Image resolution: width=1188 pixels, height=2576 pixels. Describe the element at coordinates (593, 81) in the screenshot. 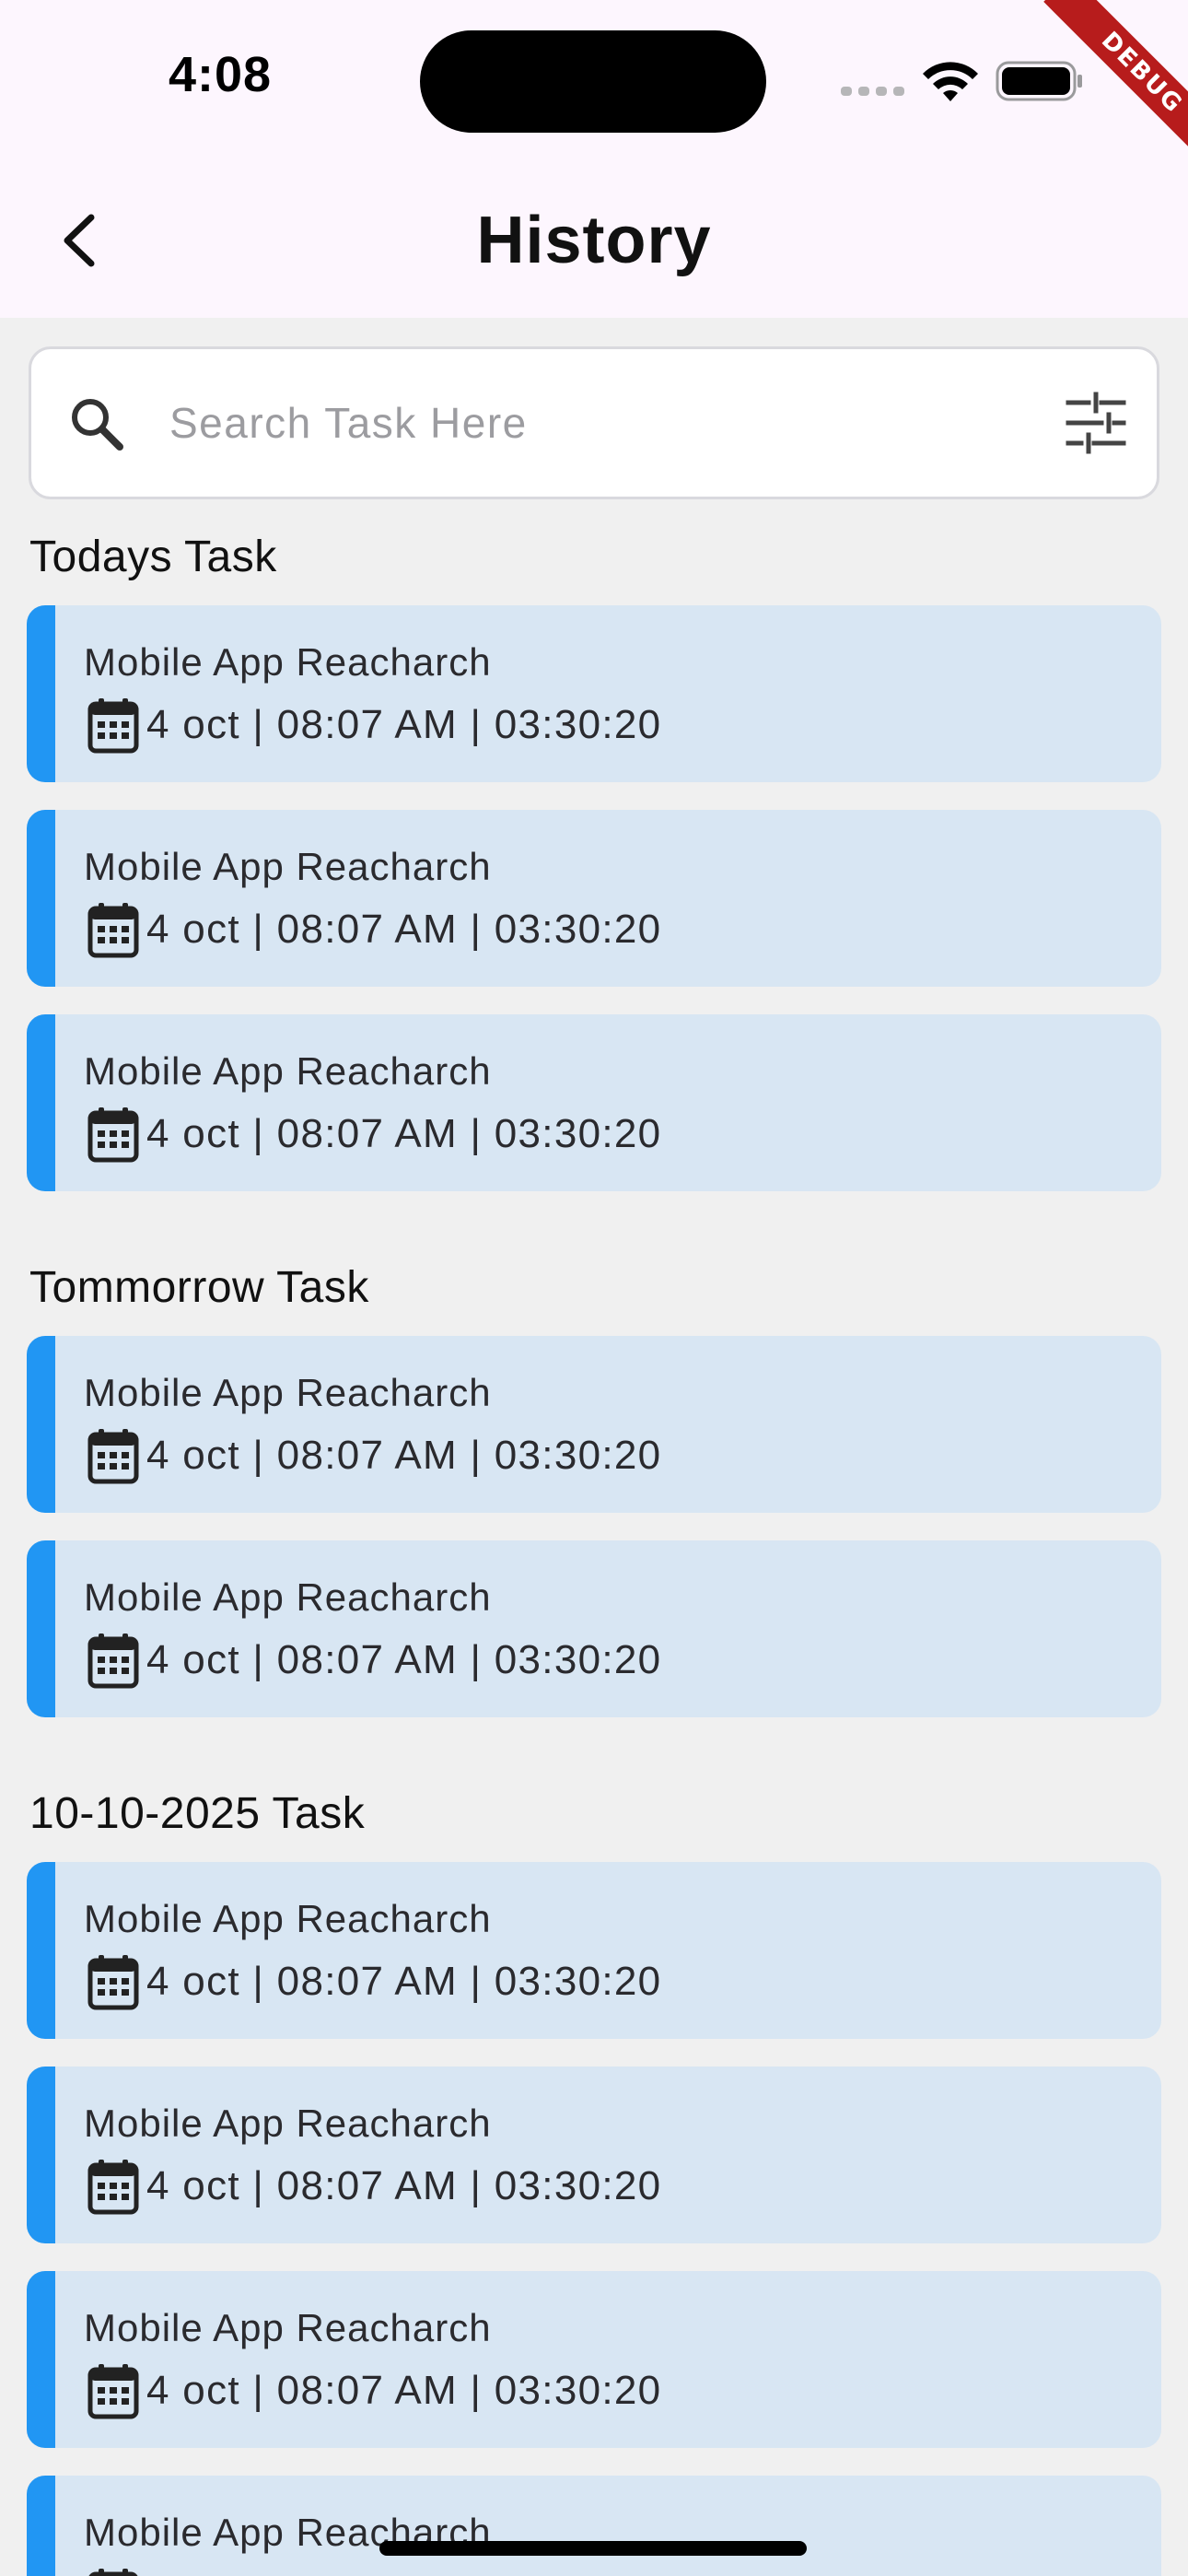

I see `dynamic-island` at that location.